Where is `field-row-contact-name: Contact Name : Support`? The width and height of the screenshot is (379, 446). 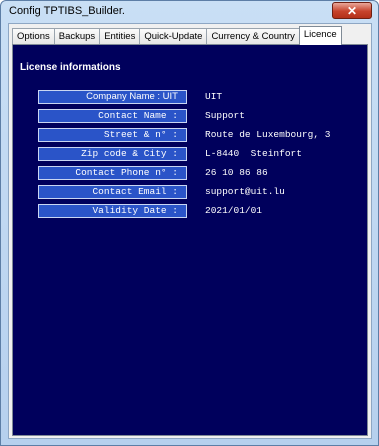 field-row-contact-name: Contact Name : Support is located at coordinates (203, 116).